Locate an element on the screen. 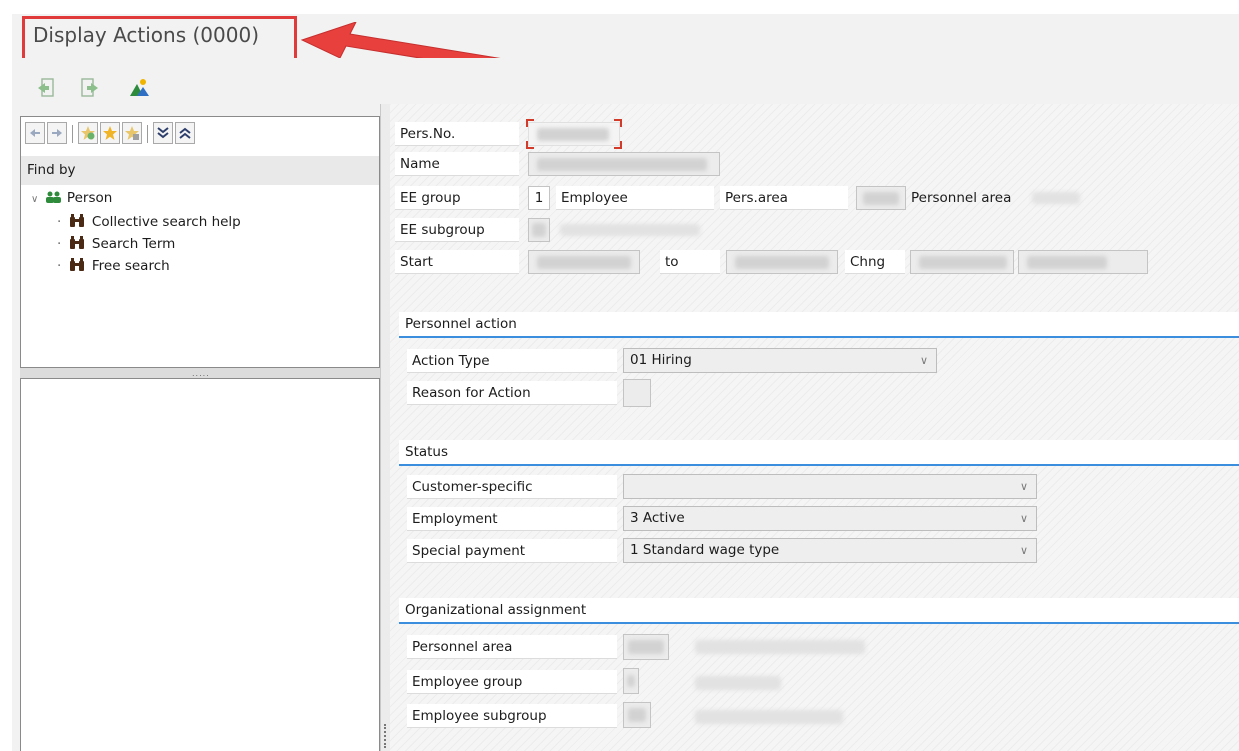 Image resolution: width=1239 pixels, height=751 pixels. end-date-field is located at coordinates (782, 262).